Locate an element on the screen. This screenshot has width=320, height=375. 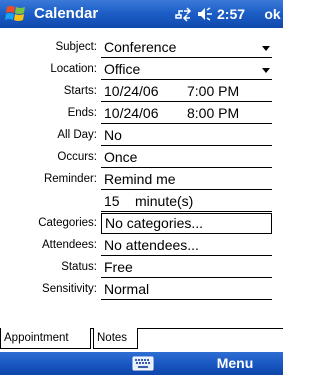
all-day-label: All Day: is located at coordinates (77, 135).